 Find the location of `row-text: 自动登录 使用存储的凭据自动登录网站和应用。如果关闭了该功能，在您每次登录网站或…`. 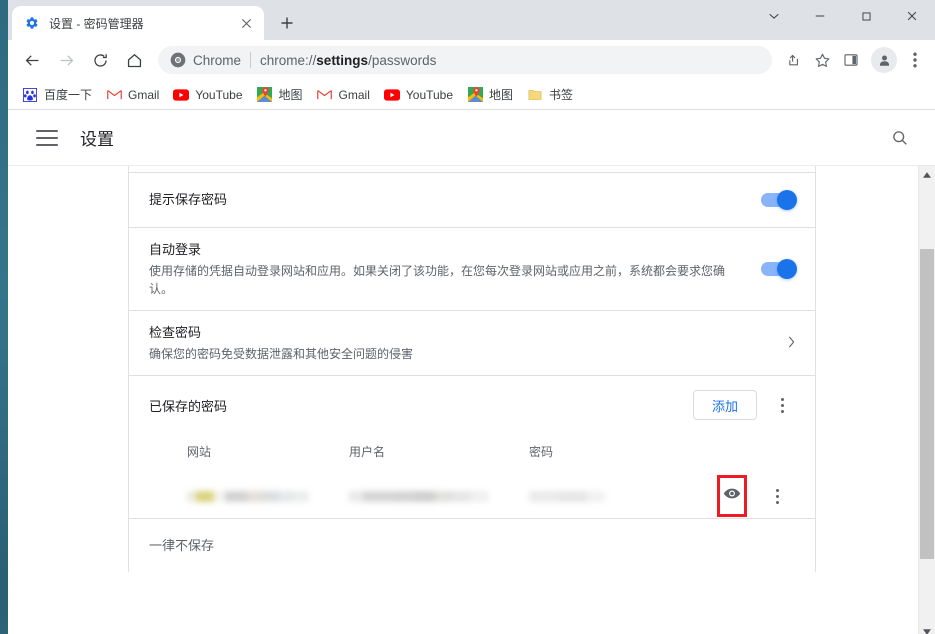

row-text: 自动登录 使用存储的凭据自动登录网站和应用。如果关闭了该功能，在您每次登录网站或… is located at coordinates (455, 269).